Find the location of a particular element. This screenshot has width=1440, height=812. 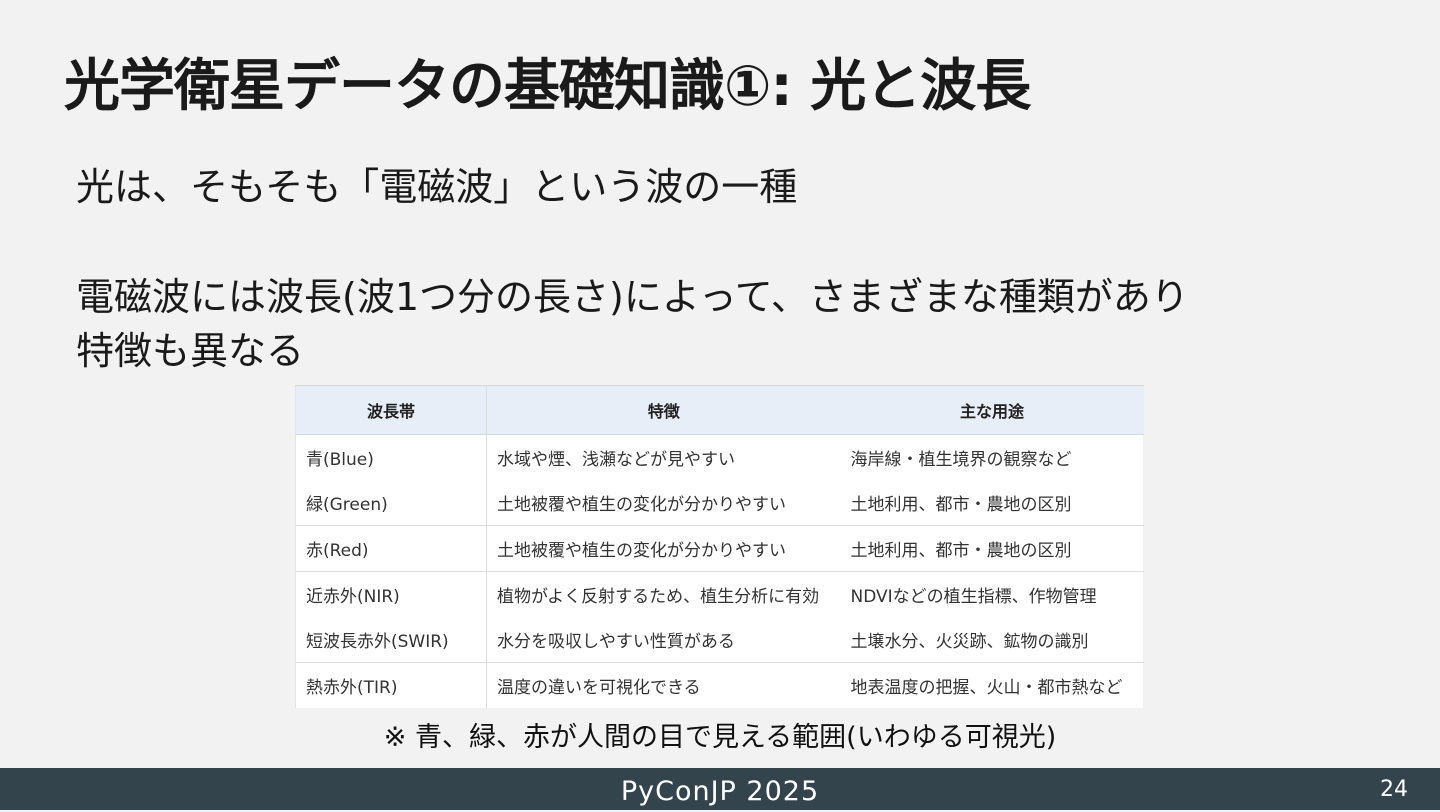

band-cell: 青(Blue) is located at coordinates (391, 457).